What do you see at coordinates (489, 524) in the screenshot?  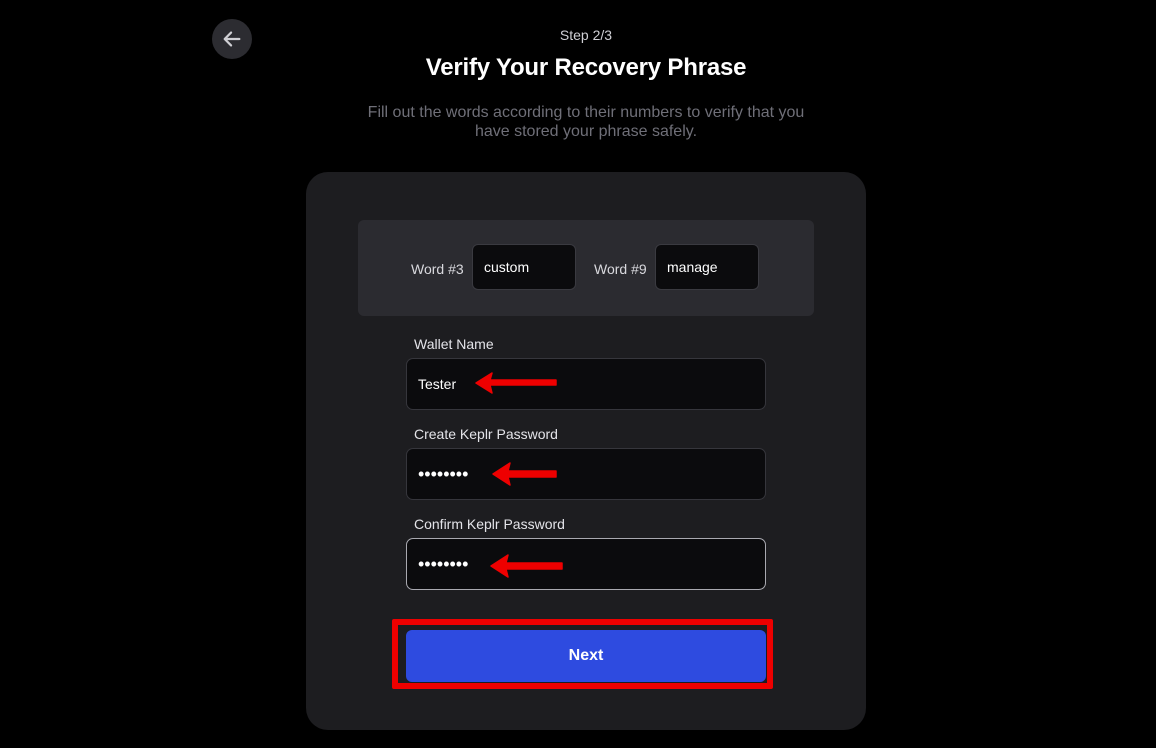 I see `confirm-password-label: Confirm Keplr Password` at bounding box center [489, 524].